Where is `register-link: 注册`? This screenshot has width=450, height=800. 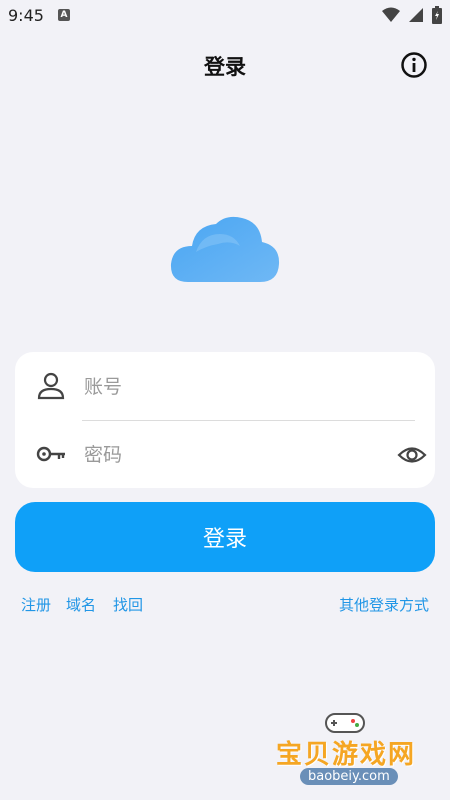 register-link: 注册 is located at coordinates (36, 604).